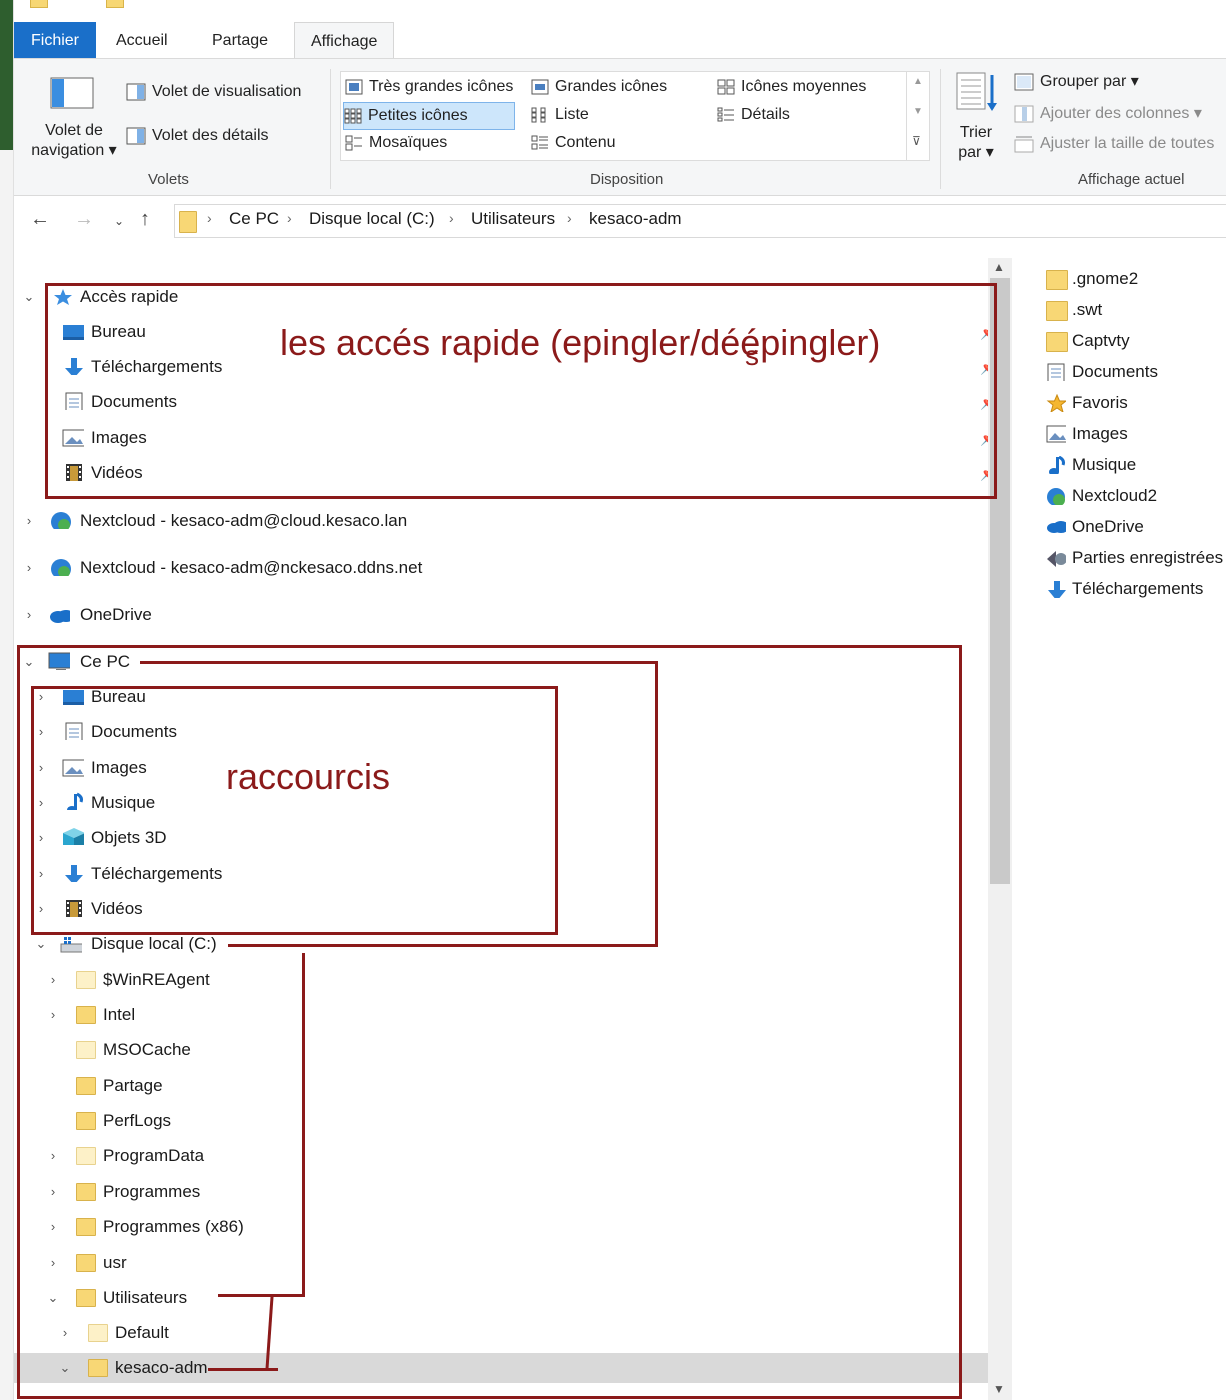  Describe the element at coordinates (752, 355) in the screenshot. I see `annotation-stray-char: s` at that location.